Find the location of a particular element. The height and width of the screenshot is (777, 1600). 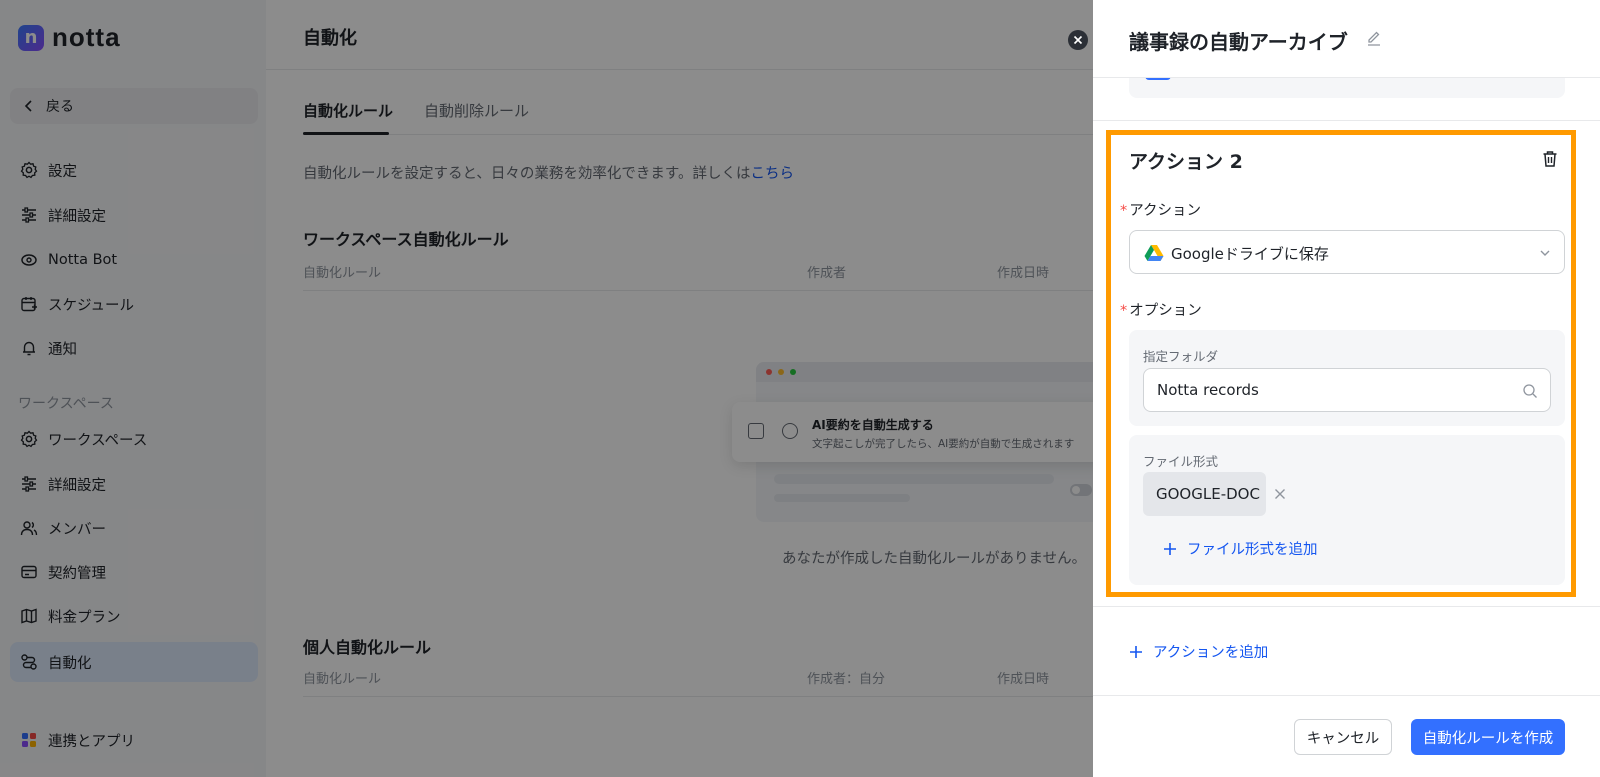

file-format-label: ファイル形式 is located at coordinates (1181, 461).